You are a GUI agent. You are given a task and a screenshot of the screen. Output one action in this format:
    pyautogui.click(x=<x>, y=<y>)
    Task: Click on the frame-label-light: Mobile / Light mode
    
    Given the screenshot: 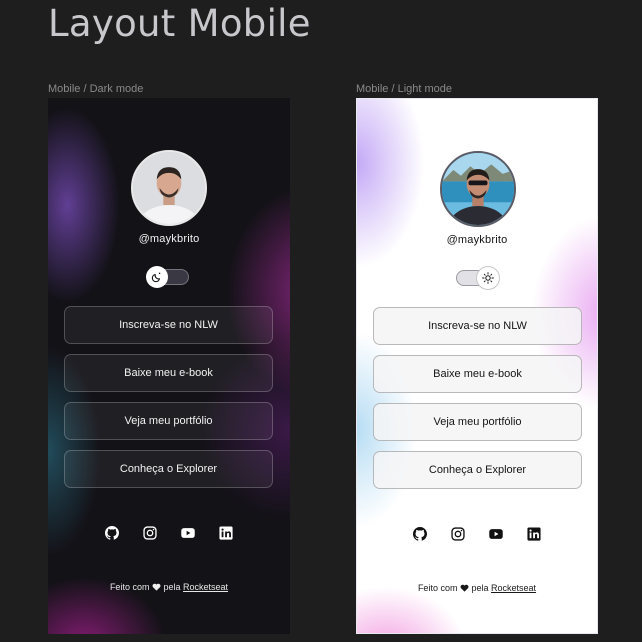 What is the action you would take?
    pyautogui.click(x=404, y=89)
    